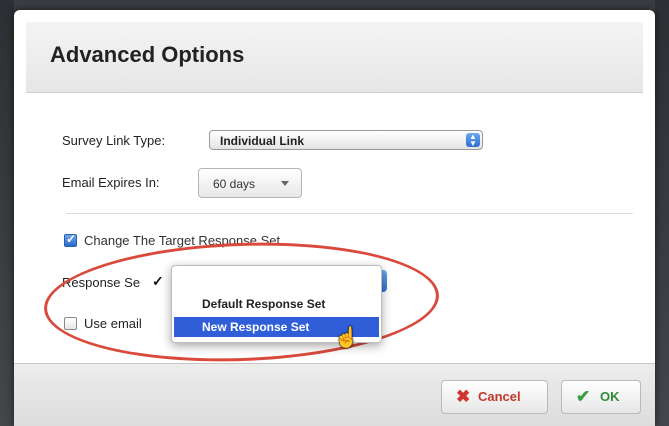 The width and height of the screenshot is (669, 426). I want to click on chevron-down-icon, so click(285, 183).